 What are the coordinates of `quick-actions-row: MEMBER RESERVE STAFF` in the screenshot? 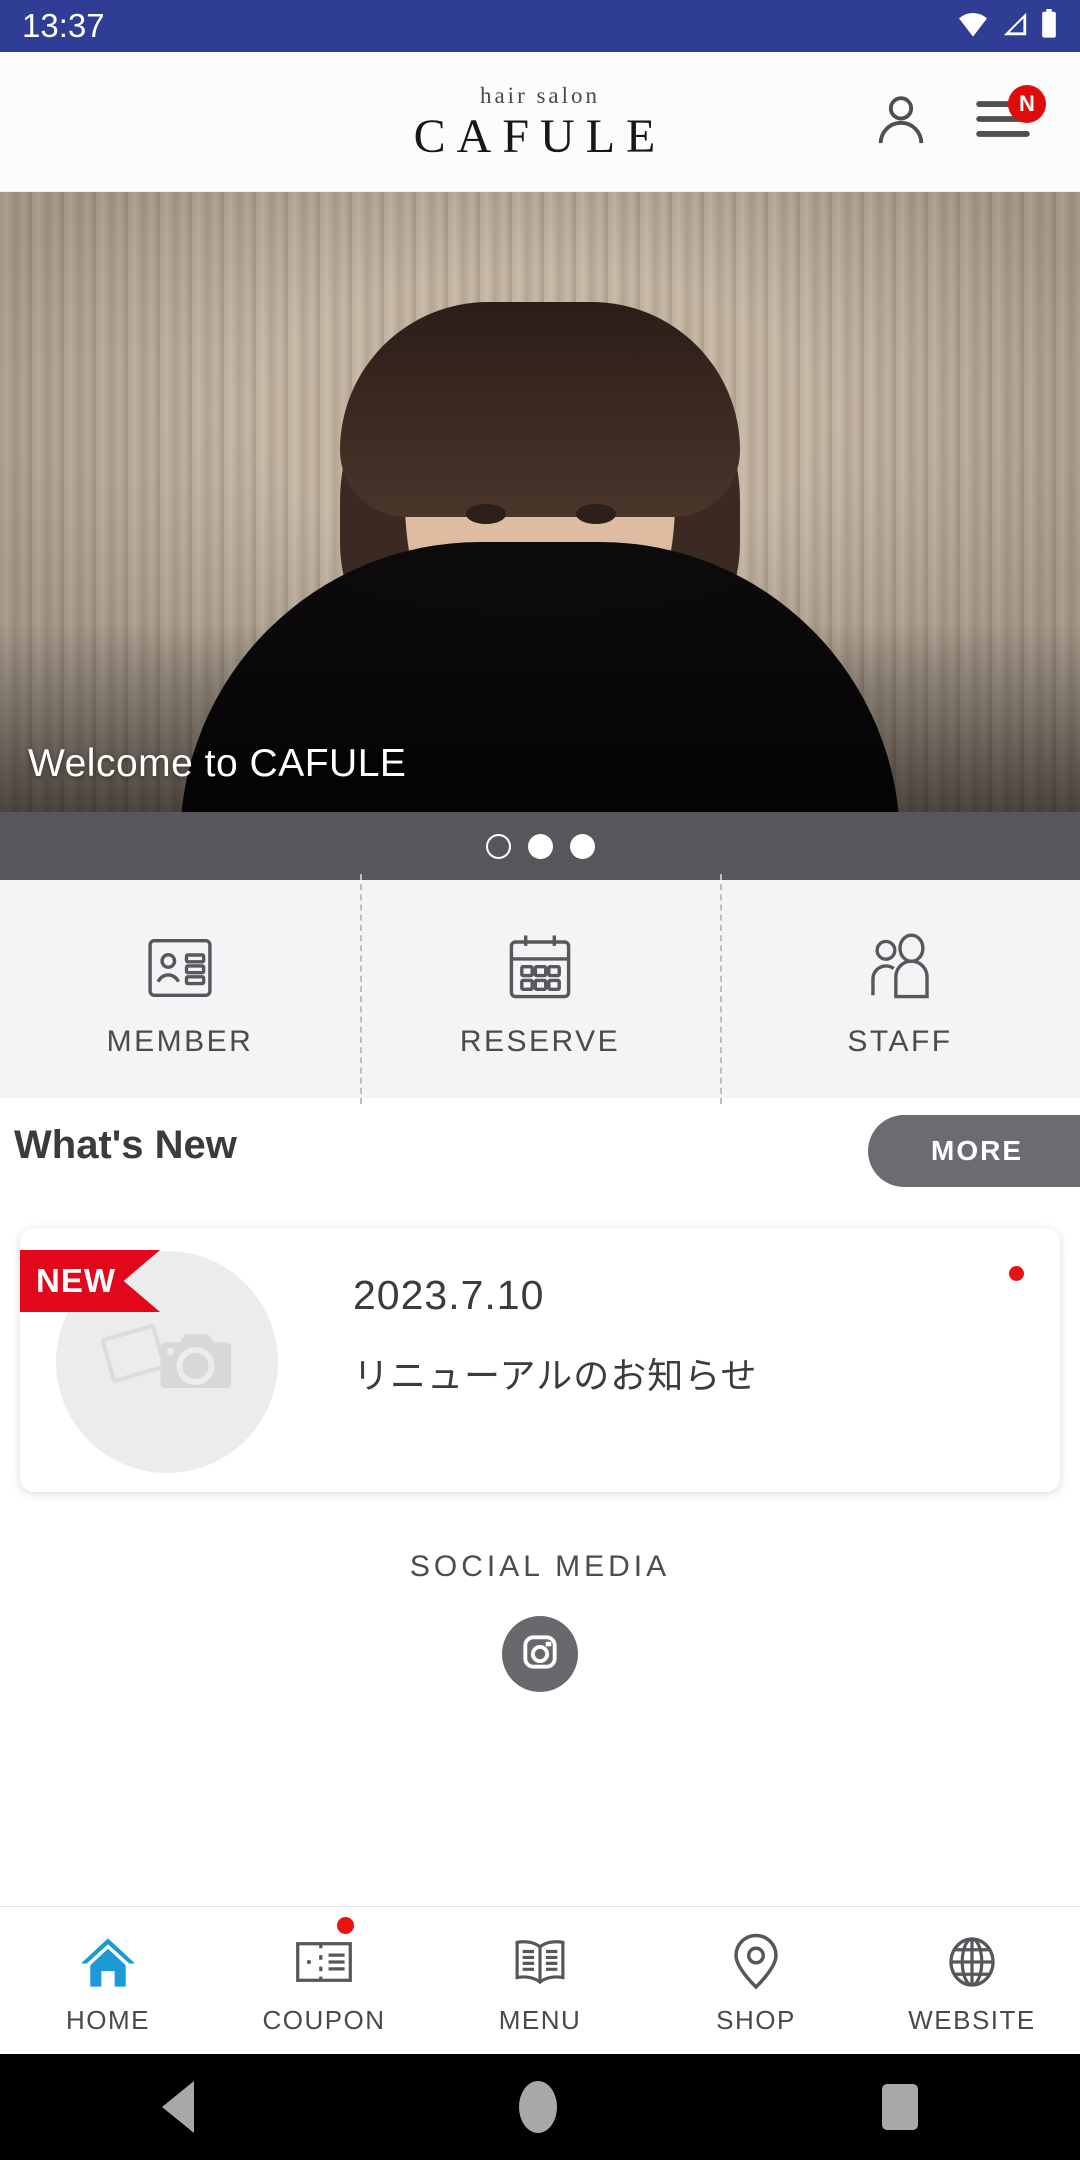 It's located at (540, 989).